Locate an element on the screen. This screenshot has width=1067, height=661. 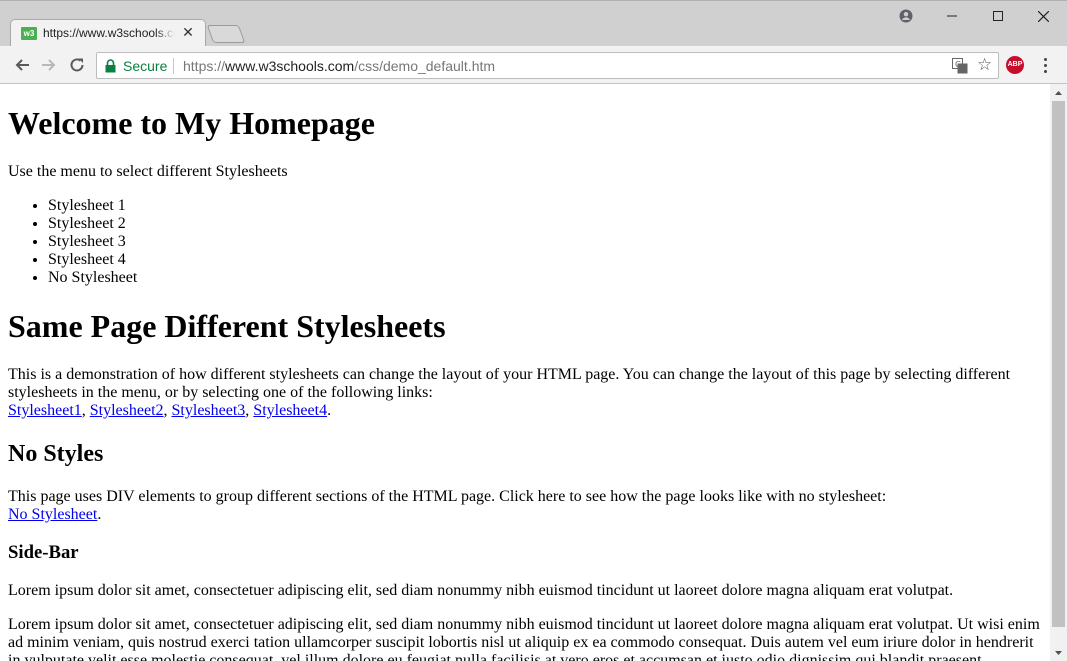
reload-icon is located at coordinates (77, 65).